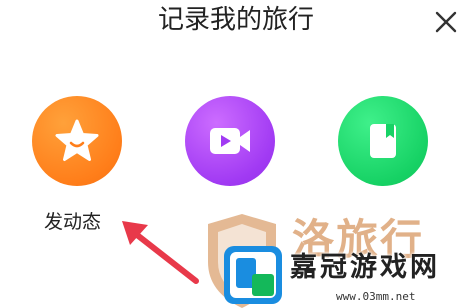 The image size is (472, 308). I want to click on post-moment-label: 发动态, so click(73, 222).